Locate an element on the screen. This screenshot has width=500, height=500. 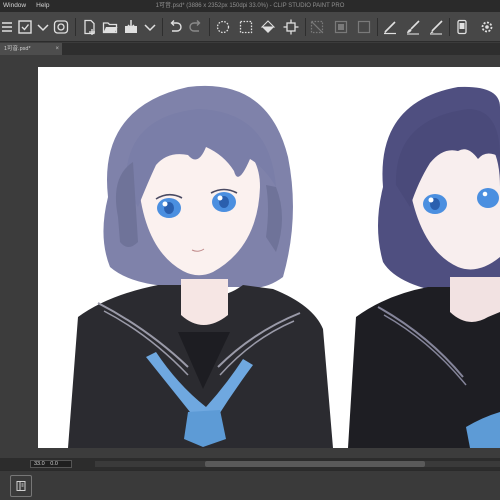
document-tab: 1可音.psd* × is located at coordinates (31, 49).